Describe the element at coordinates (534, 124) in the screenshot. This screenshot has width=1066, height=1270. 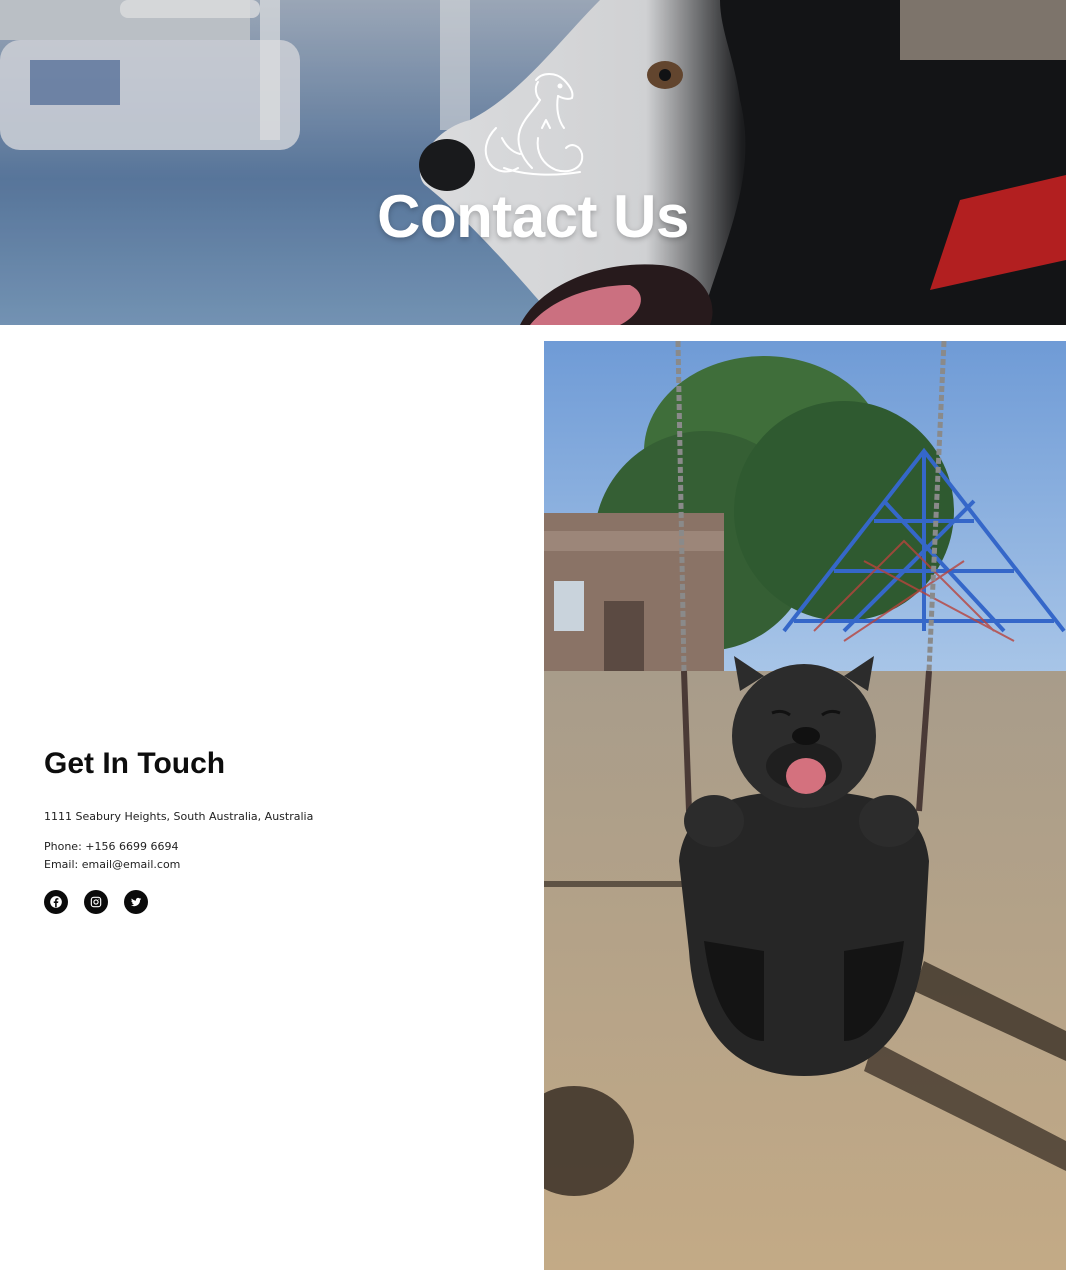
I see `dog-cat-logo-icon` at that location.